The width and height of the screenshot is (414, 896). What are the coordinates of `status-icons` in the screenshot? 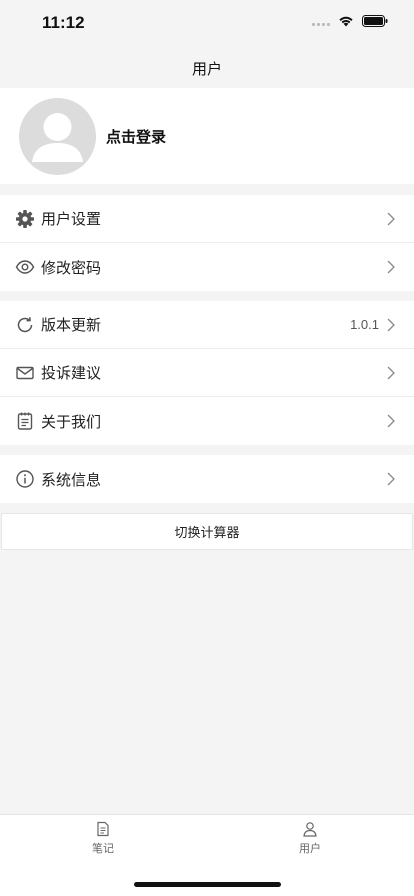 It's located at (350, 21).